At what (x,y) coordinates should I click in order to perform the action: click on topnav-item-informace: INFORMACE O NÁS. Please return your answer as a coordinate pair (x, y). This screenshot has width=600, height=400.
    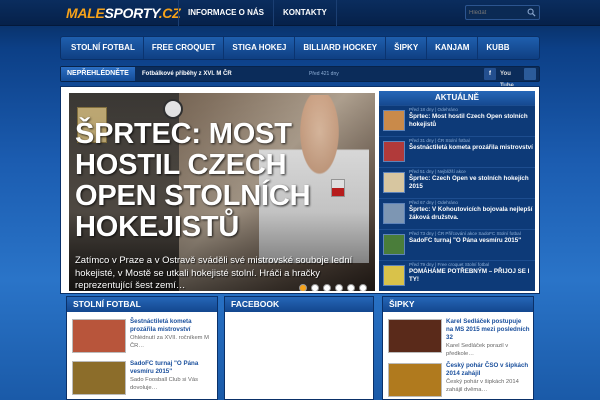
    Looking at the image, I should click on (225, 13).